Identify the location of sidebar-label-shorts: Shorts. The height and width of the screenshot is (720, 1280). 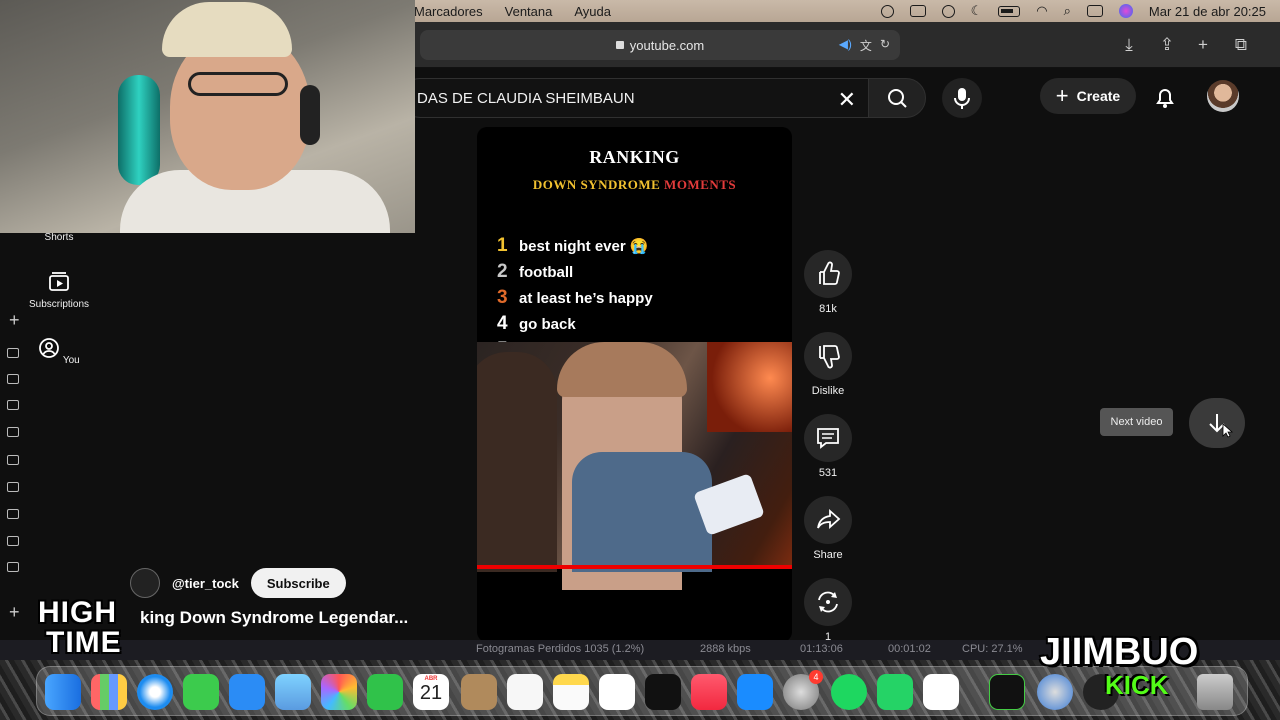
(59, 237).